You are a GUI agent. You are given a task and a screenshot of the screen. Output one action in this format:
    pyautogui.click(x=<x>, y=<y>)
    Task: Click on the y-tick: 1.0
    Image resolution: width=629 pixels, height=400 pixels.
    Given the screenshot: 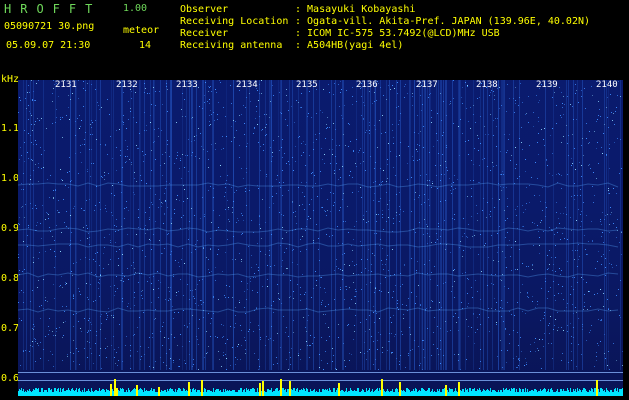 What is the action you would take?
    pyautogui.click(x=10, y=178)
    